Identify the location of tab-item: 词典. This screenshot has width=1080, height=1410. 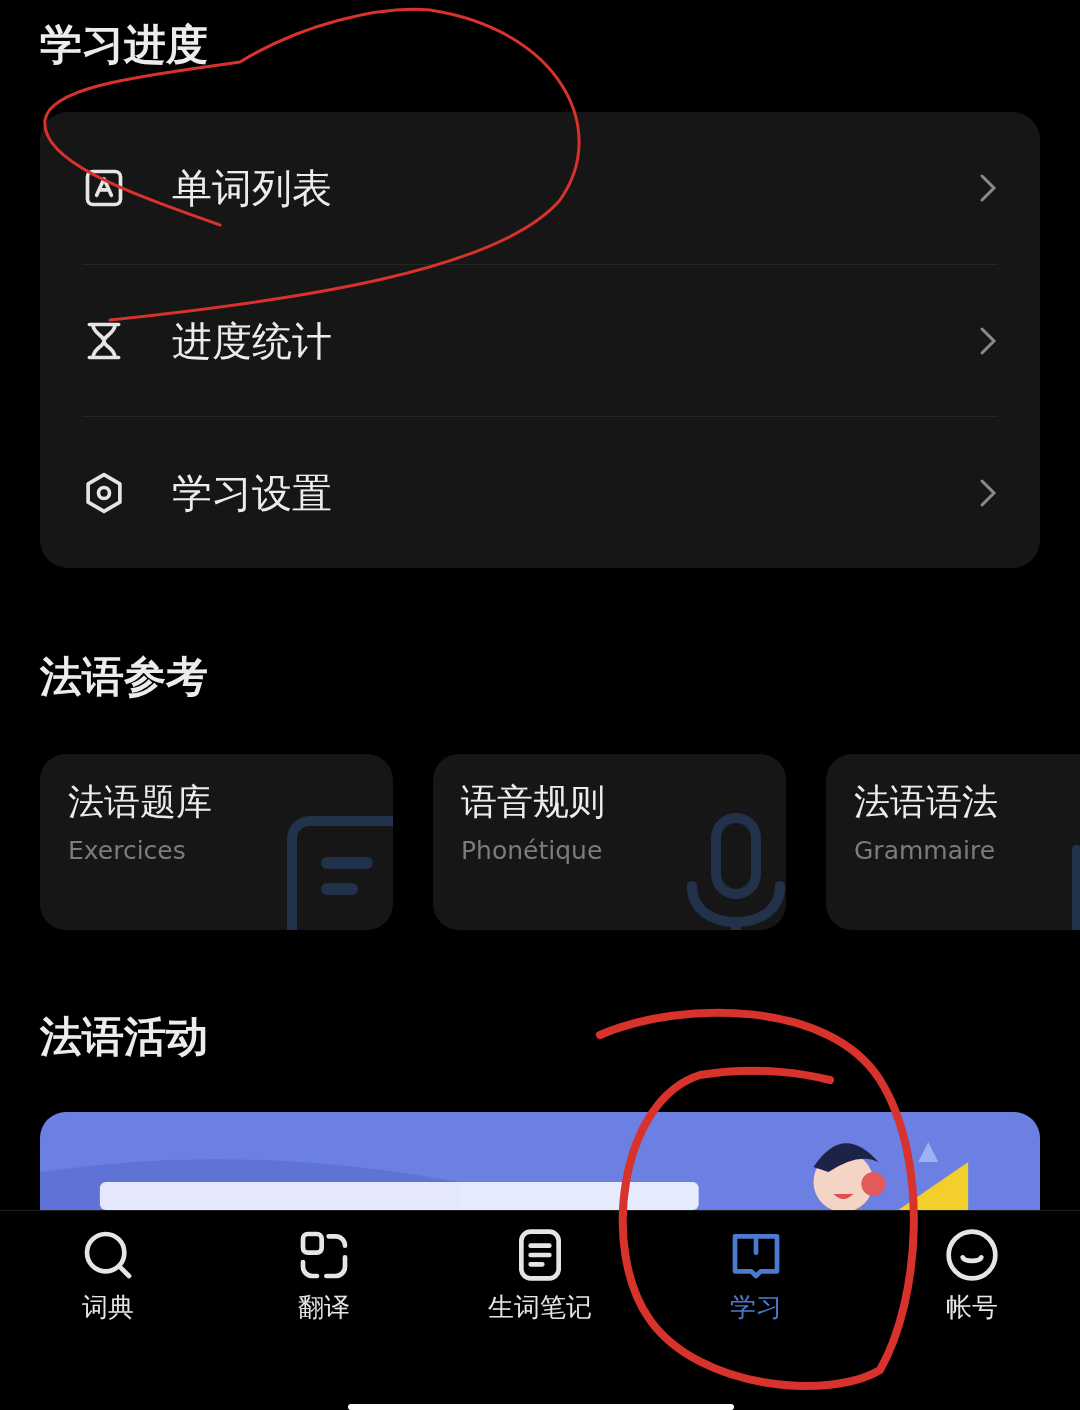
(108, 1275).